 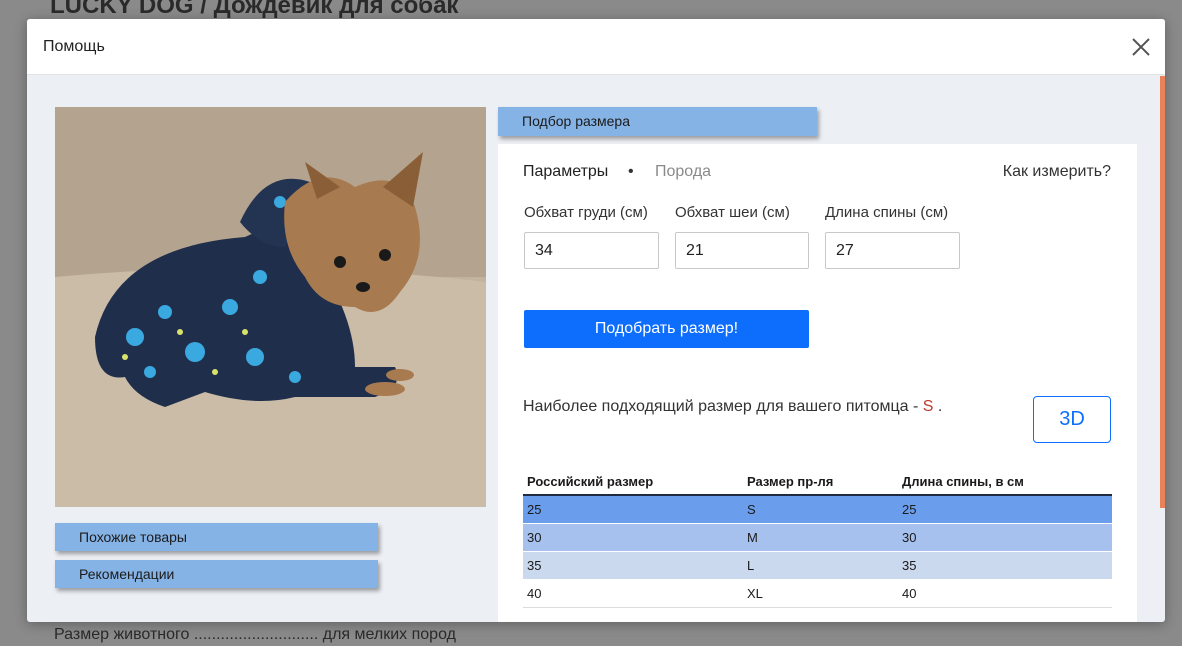 I want to click on table-row: 40 XL 40, so click(x=817, y=593).